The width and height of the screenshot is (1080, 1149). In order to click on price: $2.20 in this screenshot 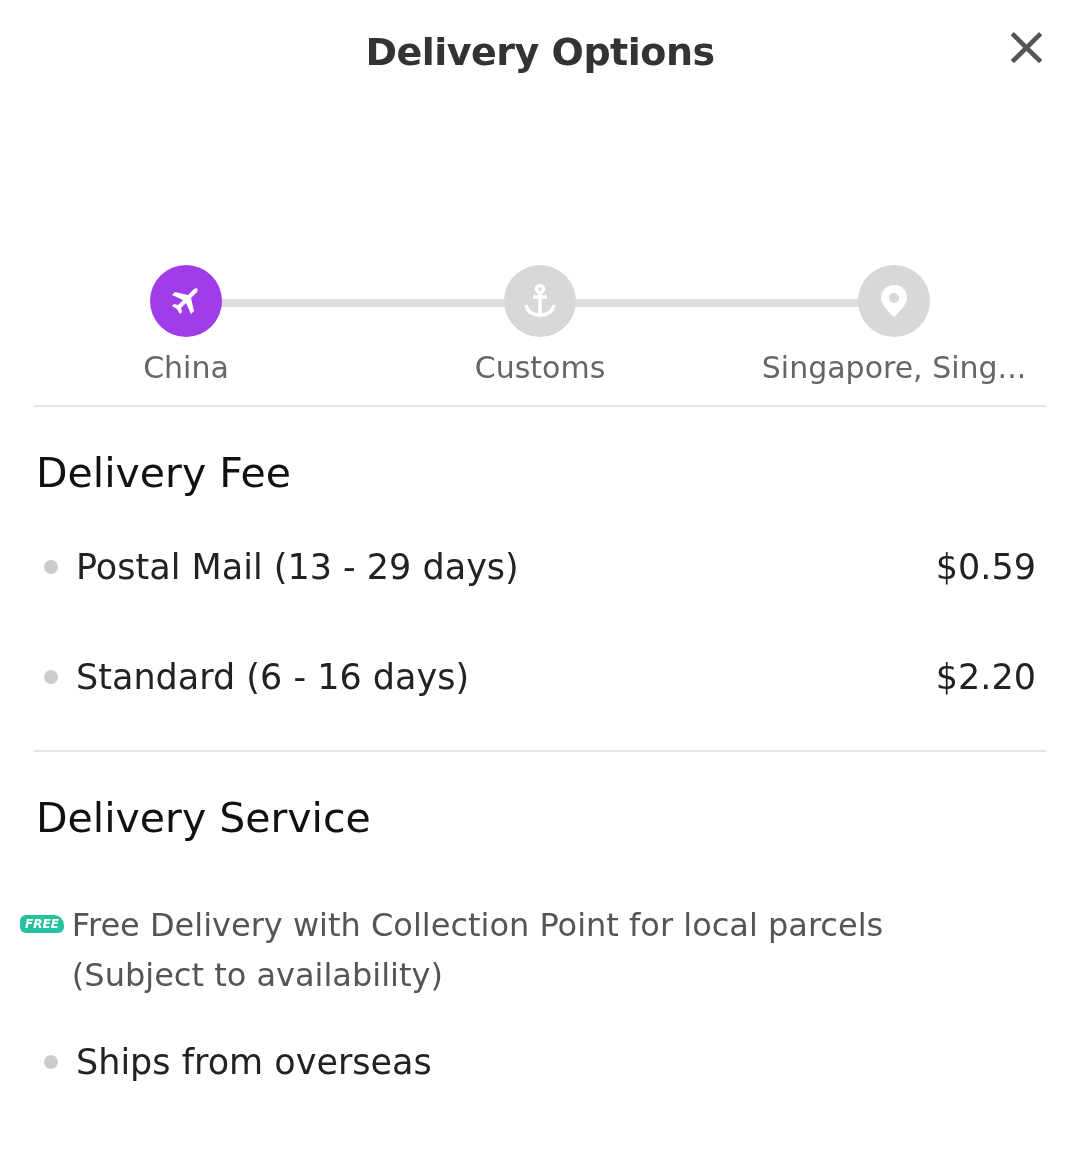, I will do `click(985, 677)`.